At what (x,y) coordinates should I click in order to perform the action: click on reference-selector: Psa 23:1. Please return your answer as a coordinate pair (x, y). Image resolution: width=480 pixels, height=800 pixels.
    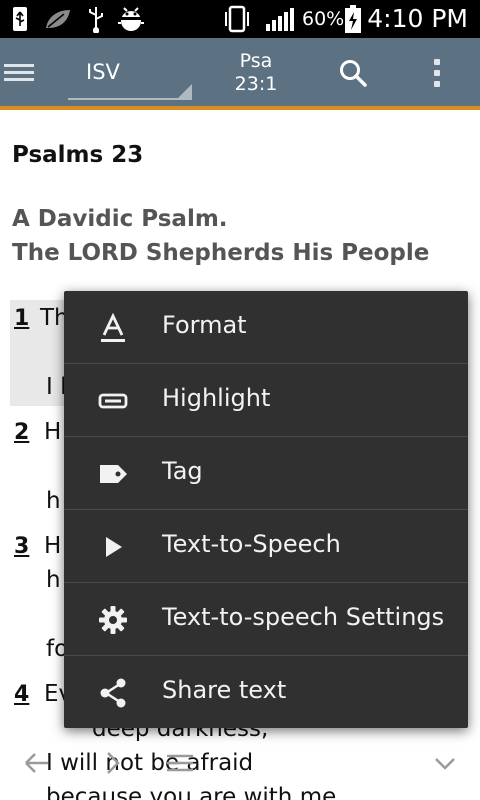
    Looking at the image, I should click on (256, 73).